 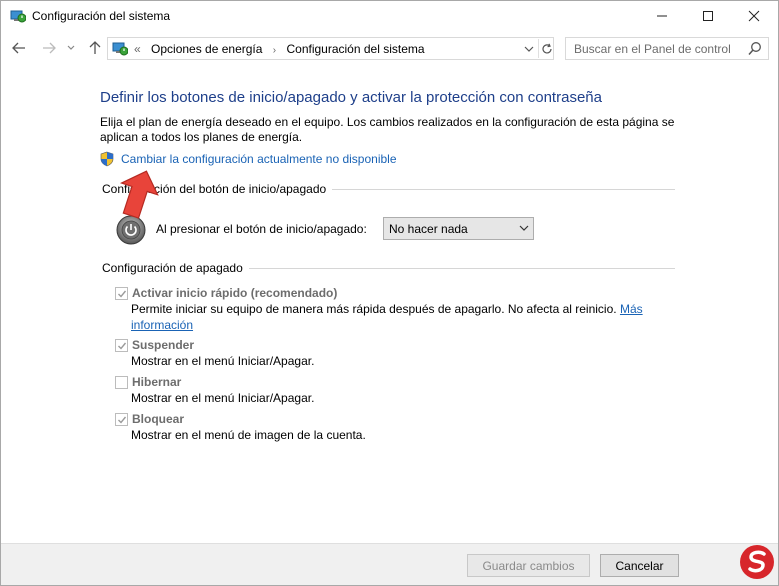 I want to click on hibernate-label: Hibernar, so click(x=157, y=382).